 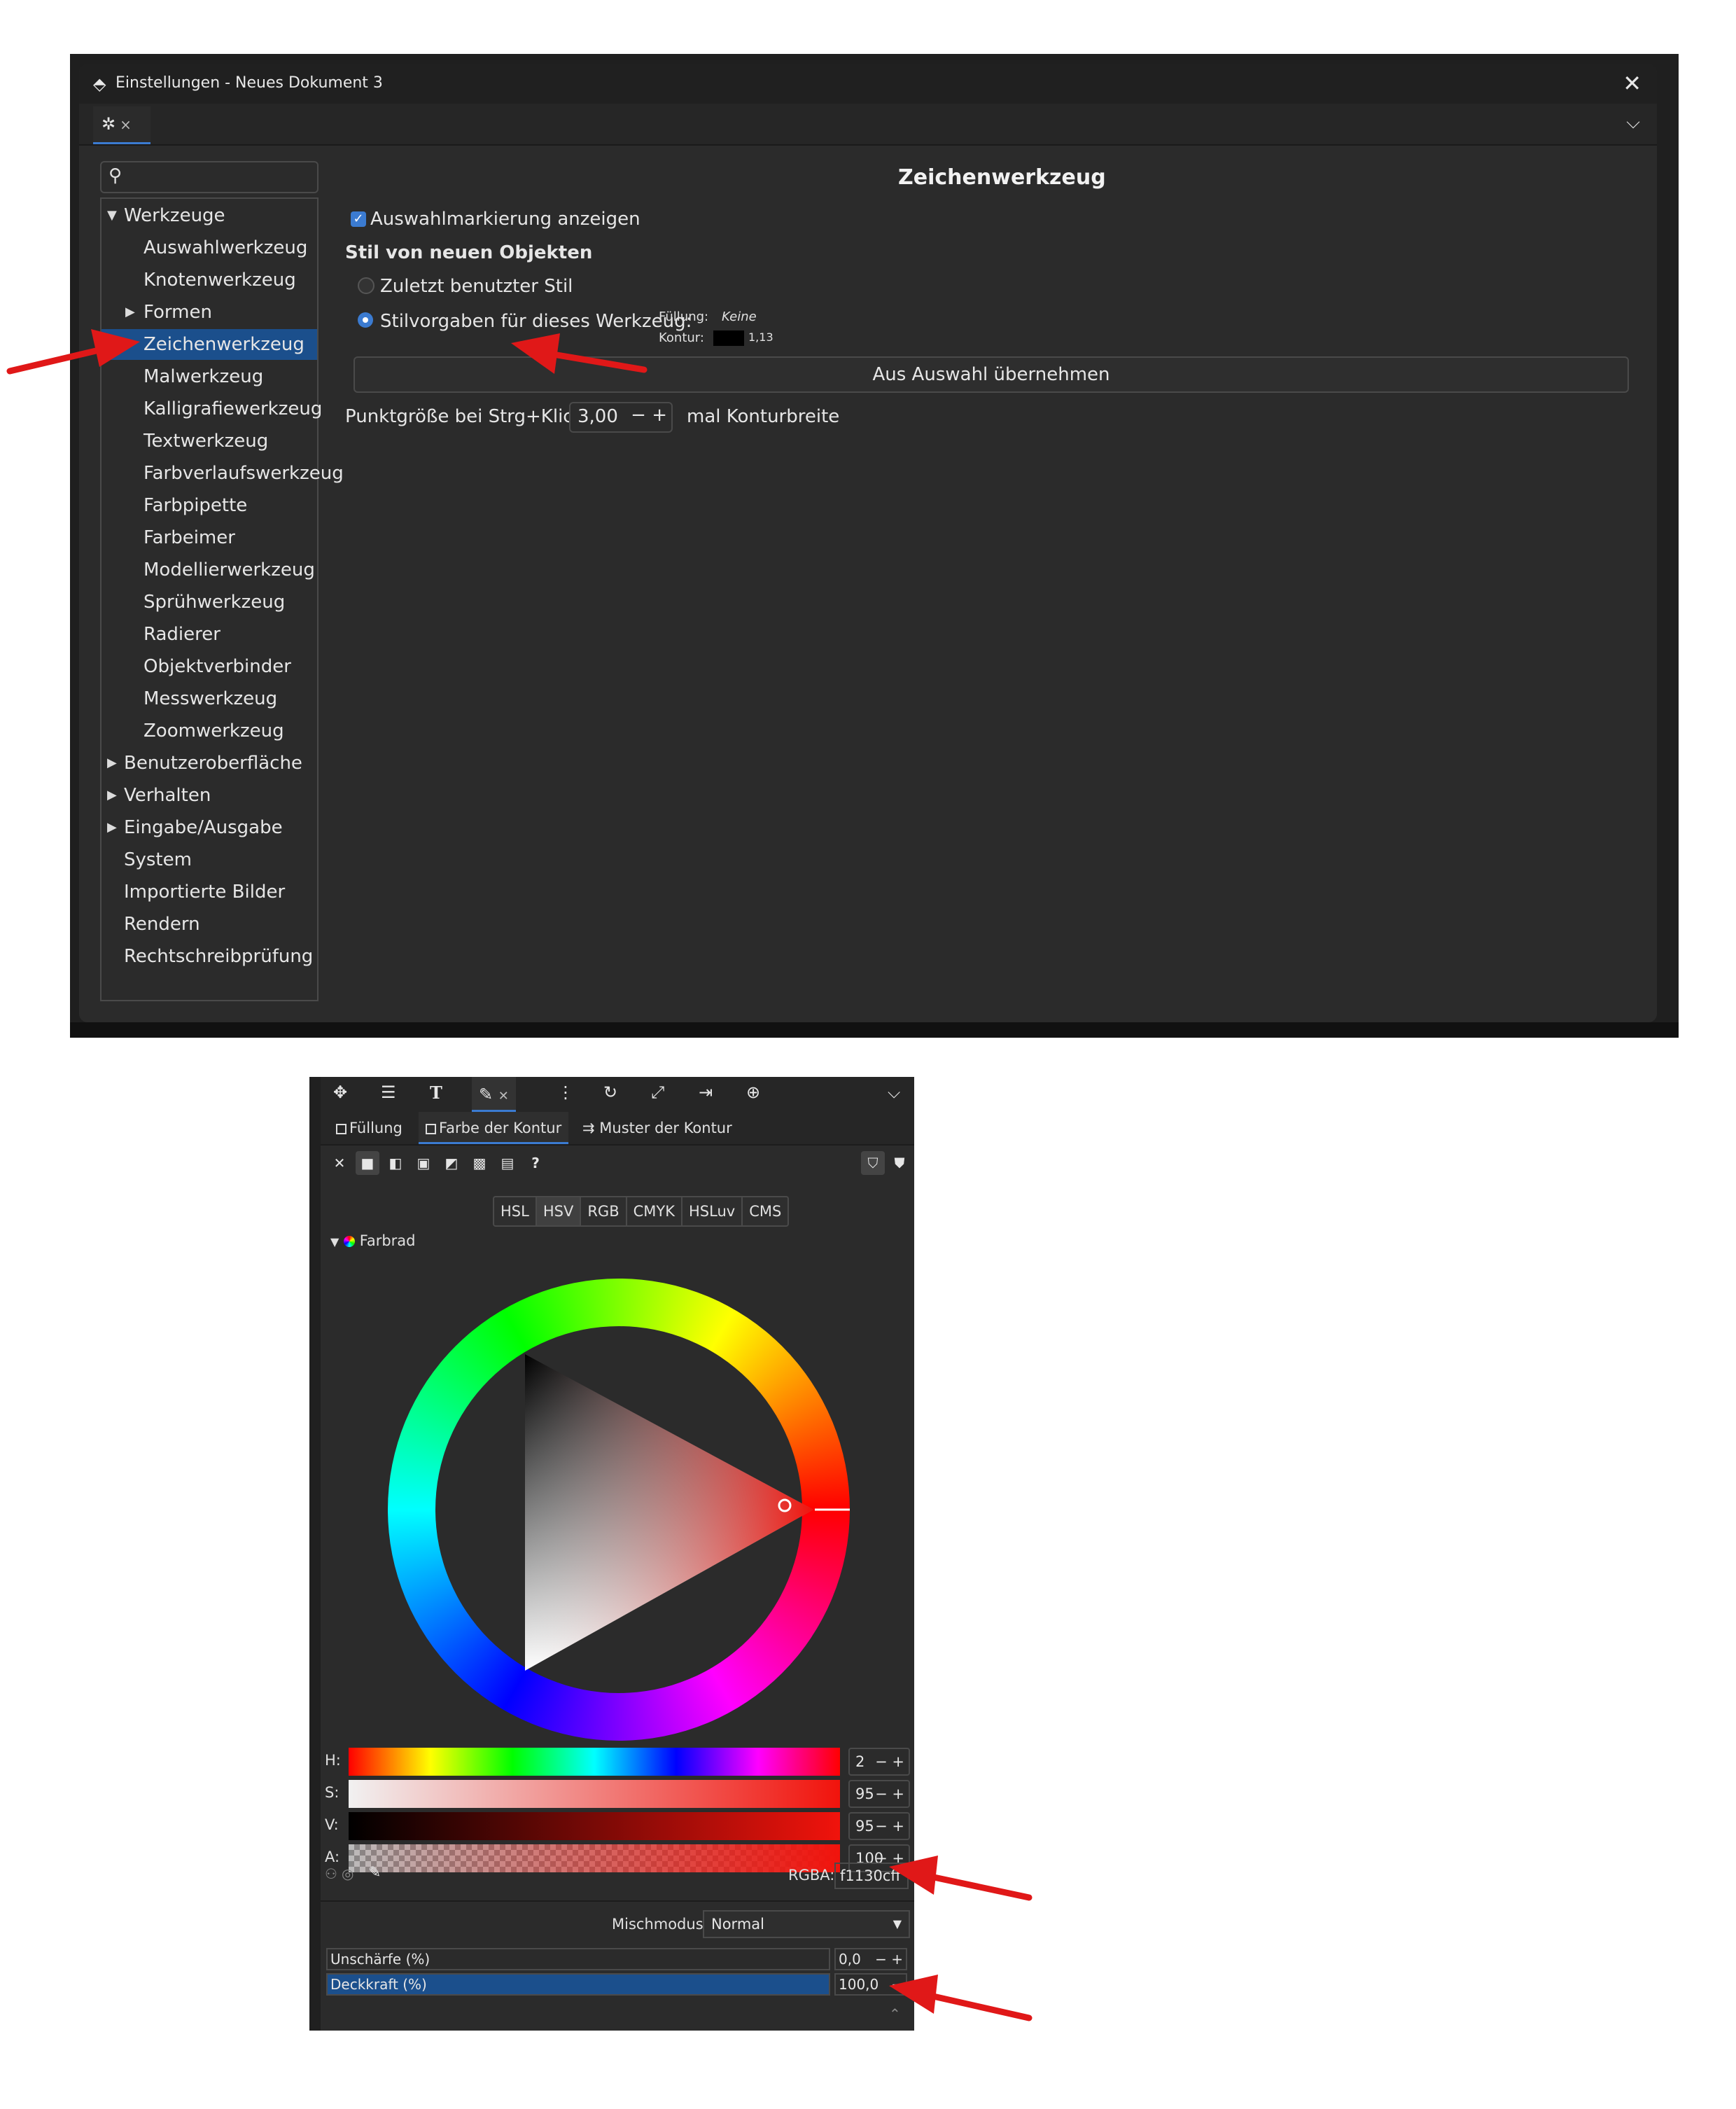 I want to click on blend-label: Mischmodus:, so click(x=660, y=1924).